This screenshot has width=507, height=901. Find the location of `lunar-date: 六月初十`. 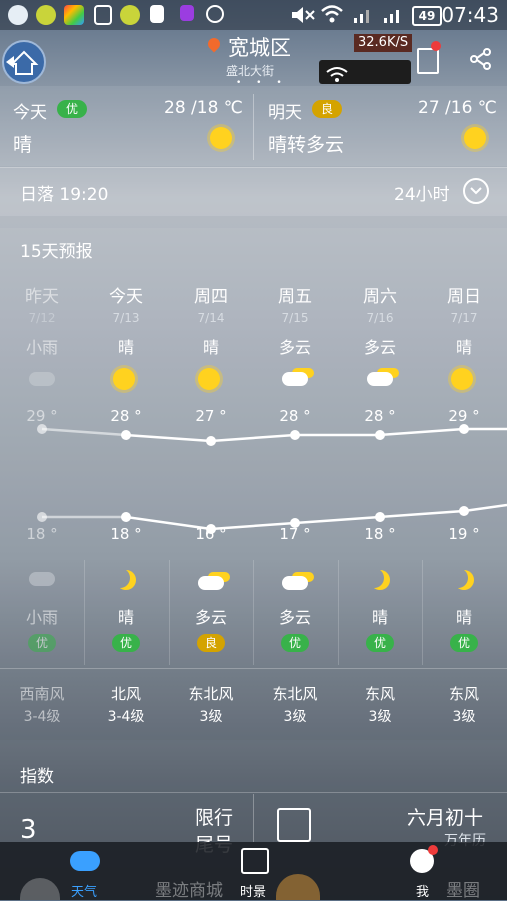

lunar-date: 六月初十 is located at coordinates (445, 816).